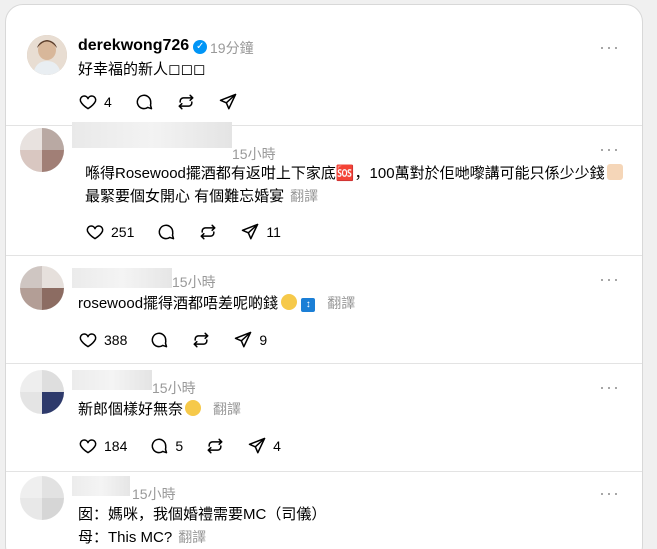  What do you see at coordinates (108, 102) in the screenshot?
I see `like-count: 4` at bounding box center [108, 102].